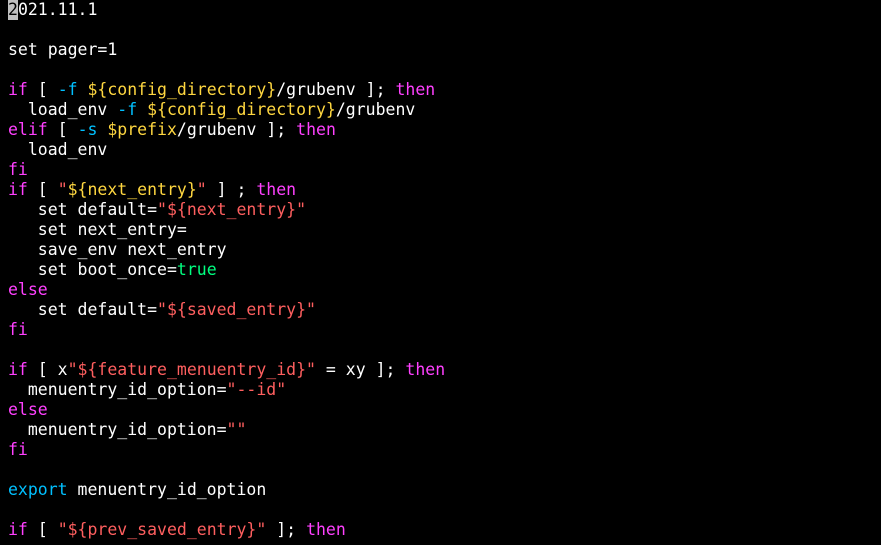  What do you see at coordinates (132, 189) in the screenshot?
I see `code-token: ${next_entry}` at bounding box center [132, 189].